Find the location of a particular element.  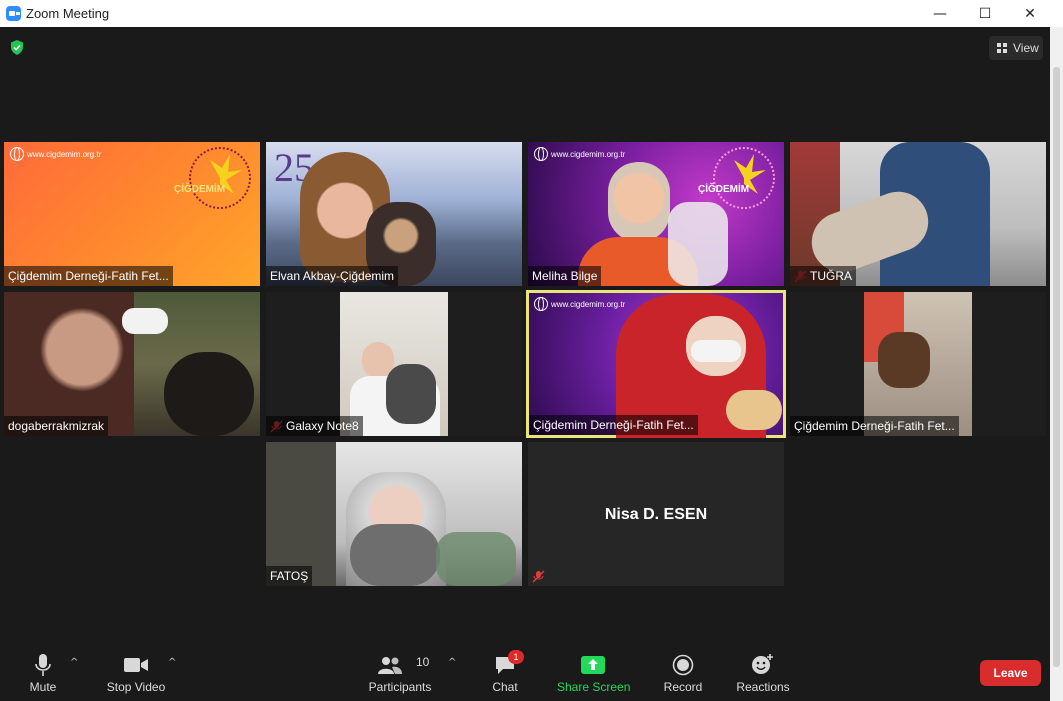

participant-body is located at coordinates (476, 559).